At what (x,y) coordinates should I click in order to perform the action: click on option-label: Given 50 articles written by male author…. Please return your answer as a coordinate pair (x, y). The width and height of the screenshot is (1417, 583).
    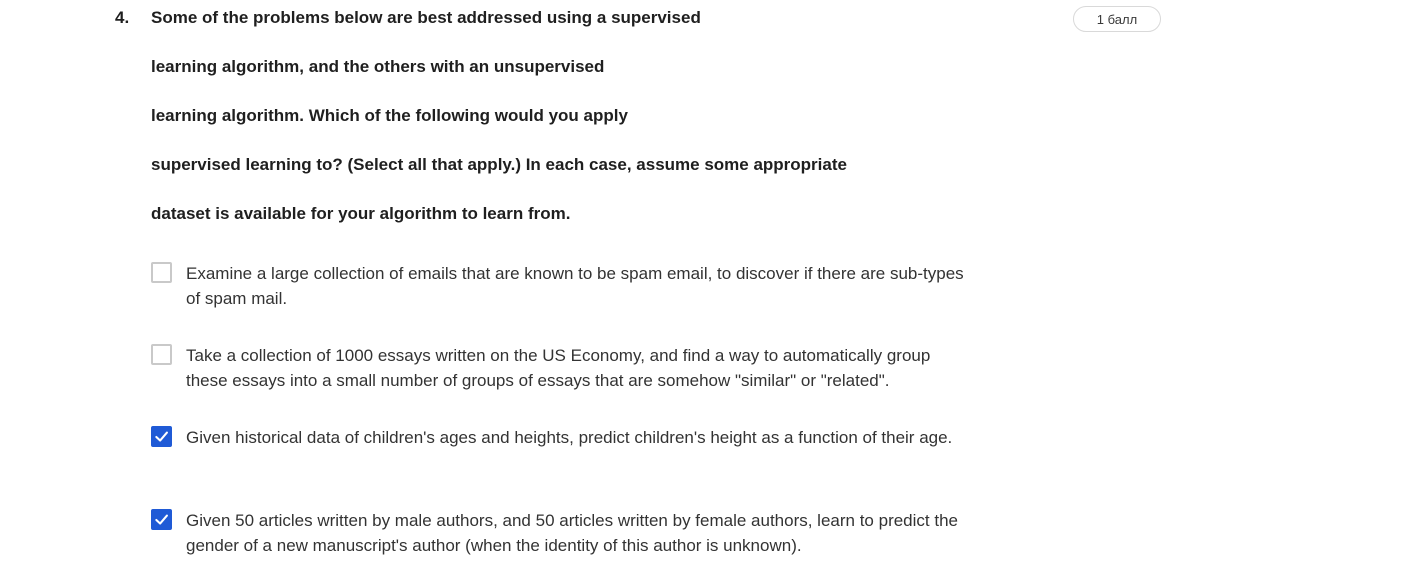
    Looking at the image, I should click on (572, 533).